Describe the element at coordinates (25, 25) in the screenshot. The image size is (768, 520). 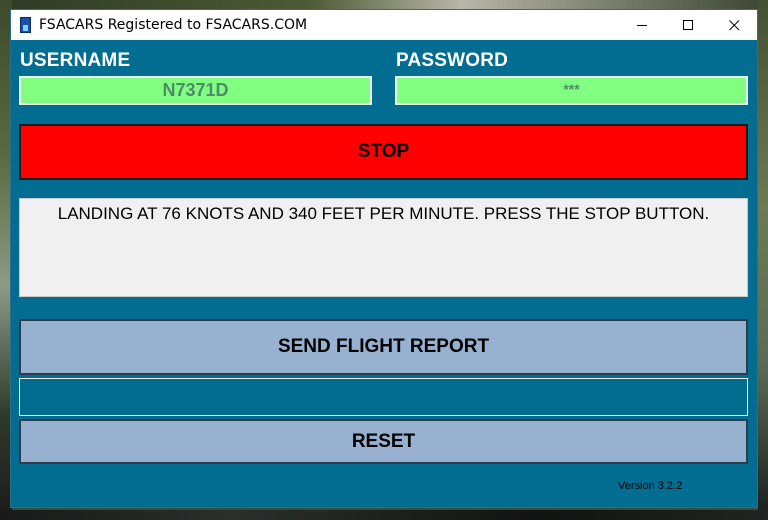
I see `fsacars-app-icon` at that location.